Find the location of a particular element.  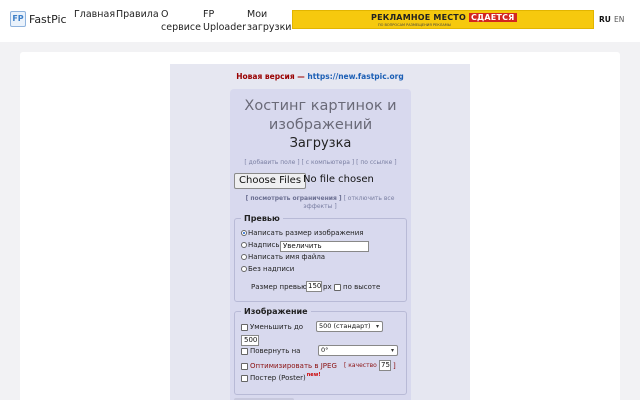

option-write-size: Написать размер изображения is located at coordinates (302, 233).